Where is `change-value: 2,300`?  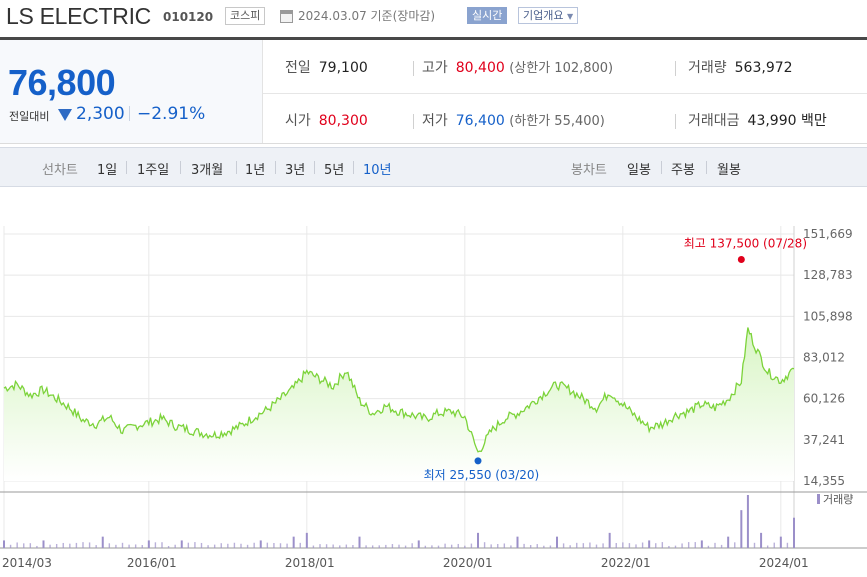
change-value: 2,300 is located at coordinates (100, 114).